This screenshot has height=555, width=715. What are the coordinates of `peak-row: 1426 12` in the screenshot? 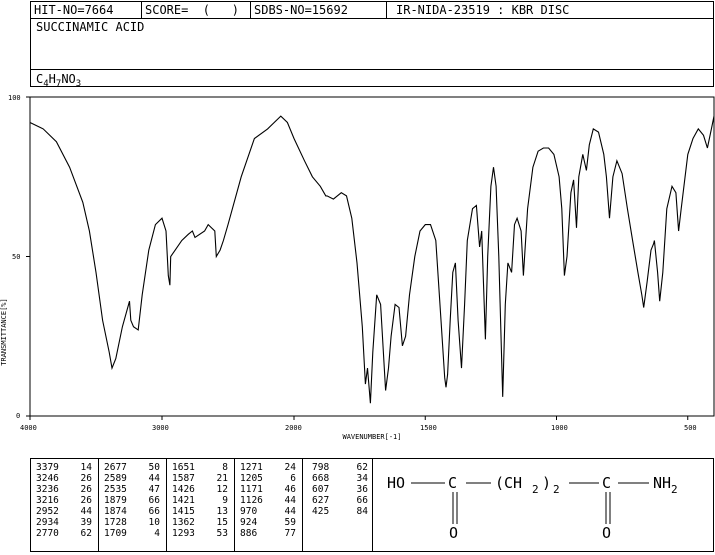 It's located at (200, 489).